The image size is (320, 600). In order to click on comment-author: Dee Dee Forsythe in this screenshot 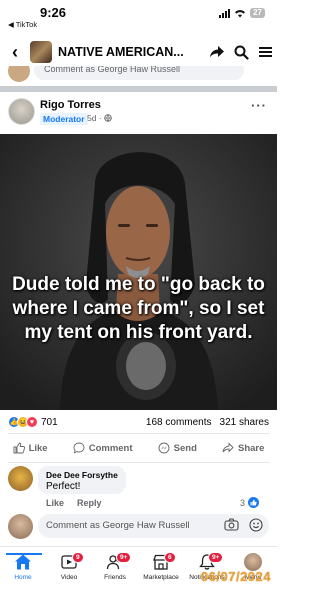, I will do `click(82, 475)`.